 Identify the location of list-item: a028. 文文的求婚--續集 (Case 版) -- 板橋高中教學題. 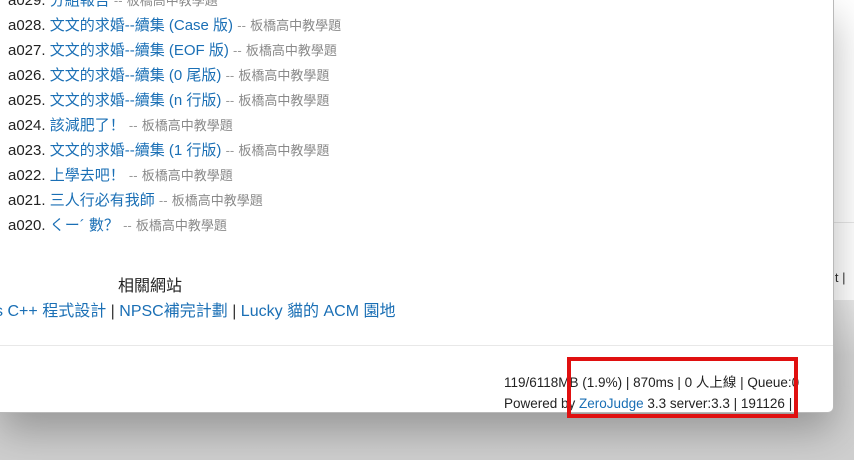
(174, 25).